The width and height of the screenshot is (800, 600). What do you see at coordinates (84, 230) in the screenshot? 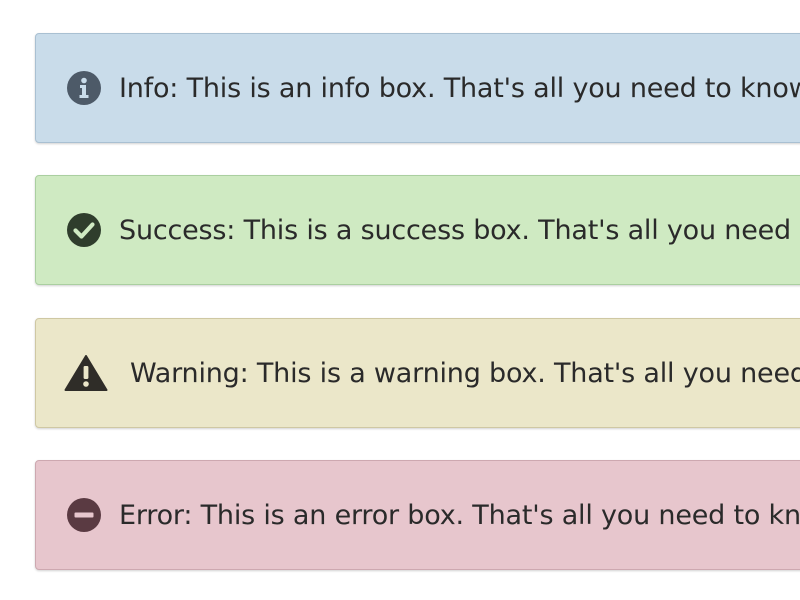
I see `check-circle-icon` at bounding box center [84, 230].